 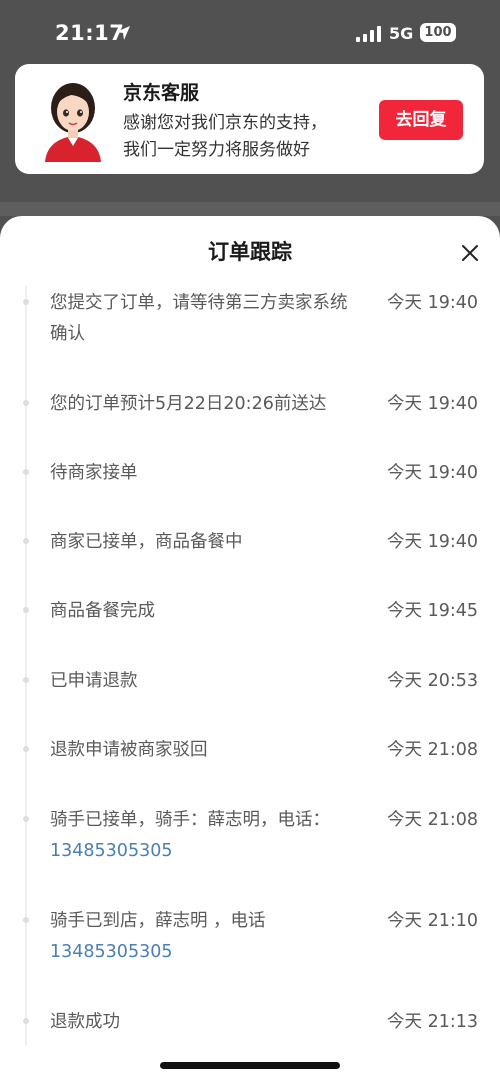 What do you see at coordinates (432, 921) in the screenshot?
I see `event-time: 今天 21:10` at bounding box center [432, 921].